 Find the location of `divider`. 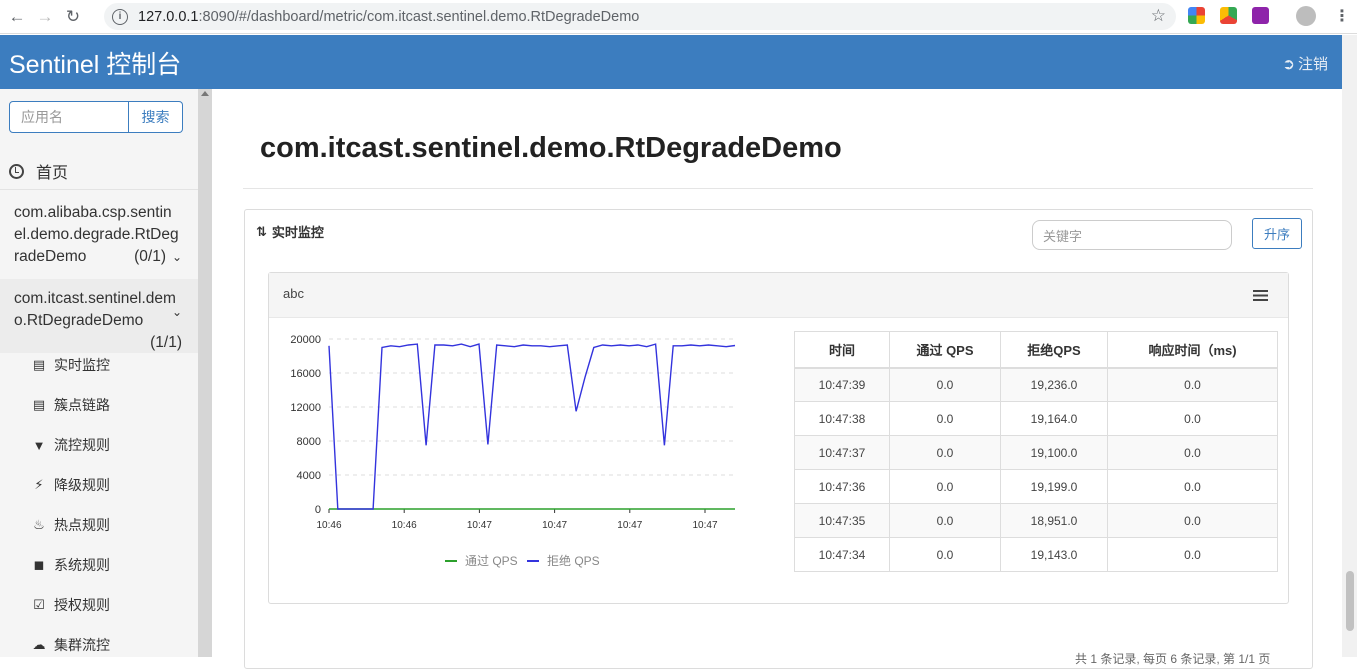

divider is located at coordinates (778, 188).